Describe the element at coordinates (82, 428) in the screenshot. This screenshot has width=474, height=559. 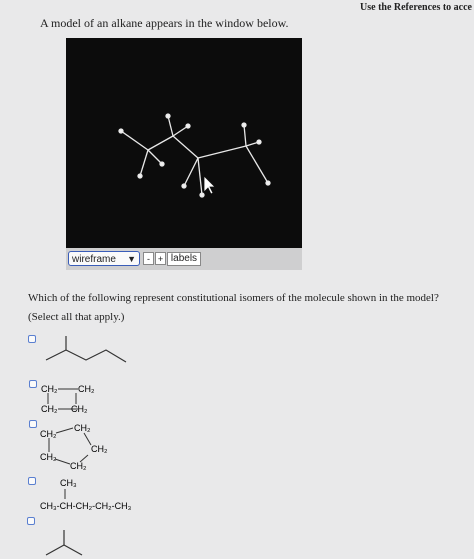
I see `option-3-label-top: CH₂` at that location.